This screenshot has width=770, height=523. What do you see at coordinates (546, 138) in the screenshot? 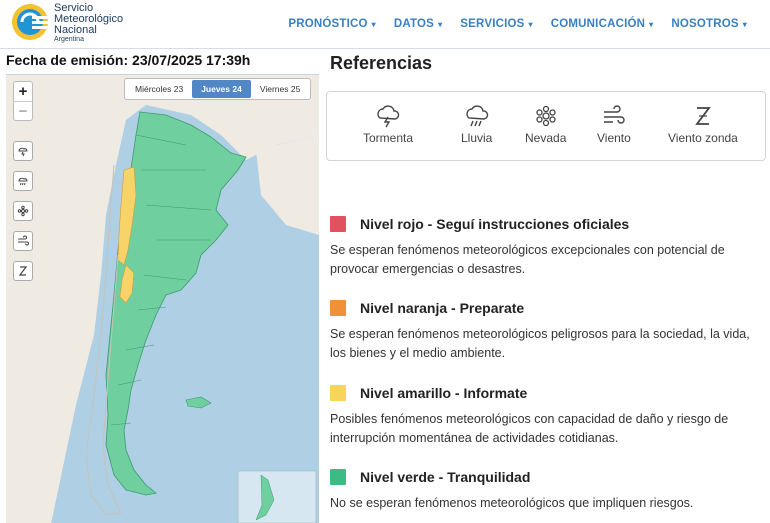
I see `ref-label: Nevada` at bounding box center [546, 138].